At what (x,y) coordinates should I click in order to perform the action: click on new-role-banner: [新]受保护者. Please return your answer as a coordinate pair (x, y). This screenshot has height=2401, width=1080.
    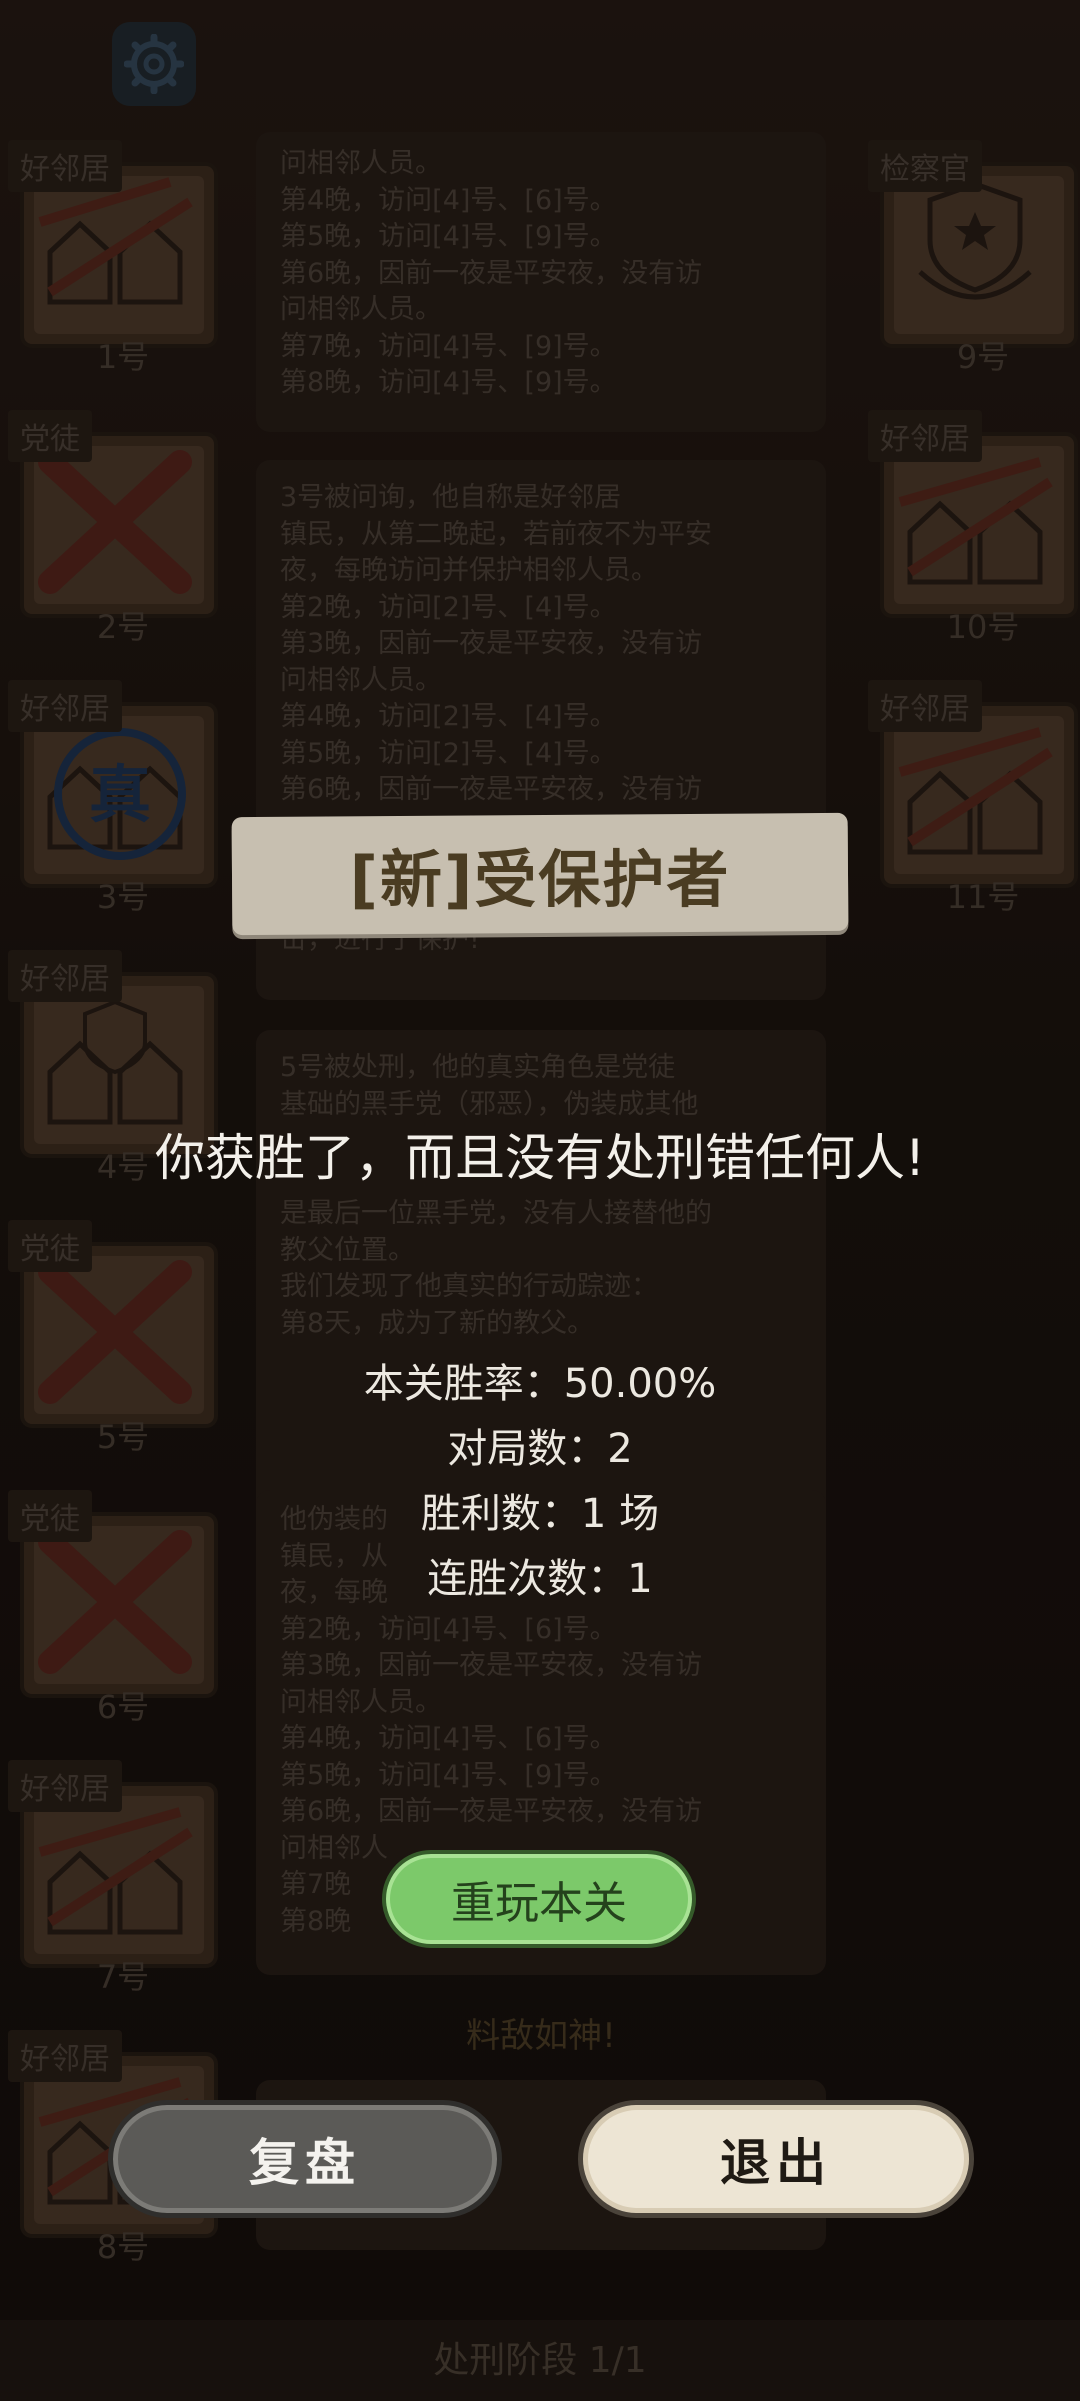
    Looking at the image, I should click on (540, 879).